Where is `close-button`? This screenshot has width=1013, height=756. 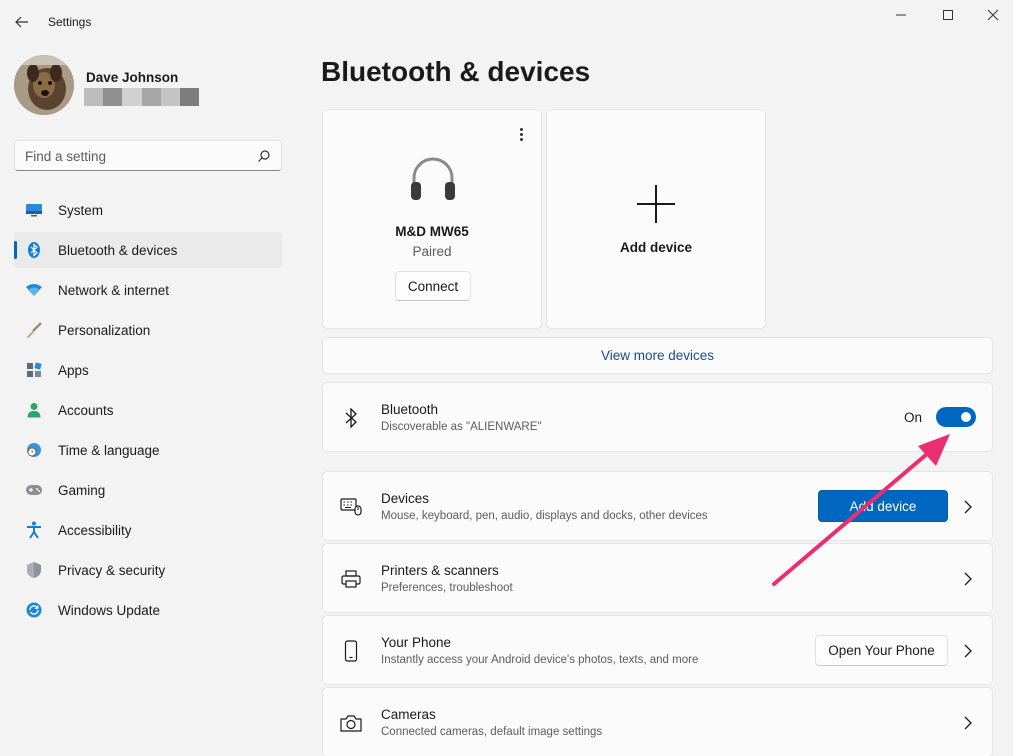
close-button is located at coordinates (991, 15).